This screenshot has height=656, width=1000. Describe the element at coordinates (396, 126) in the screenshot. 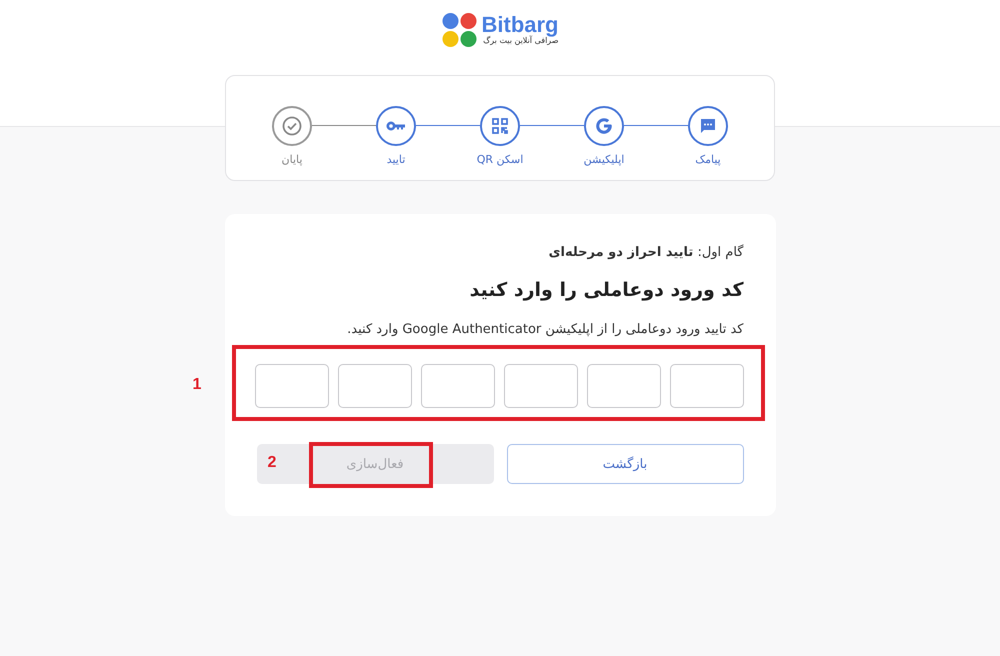

I see `key-icon` at that location.